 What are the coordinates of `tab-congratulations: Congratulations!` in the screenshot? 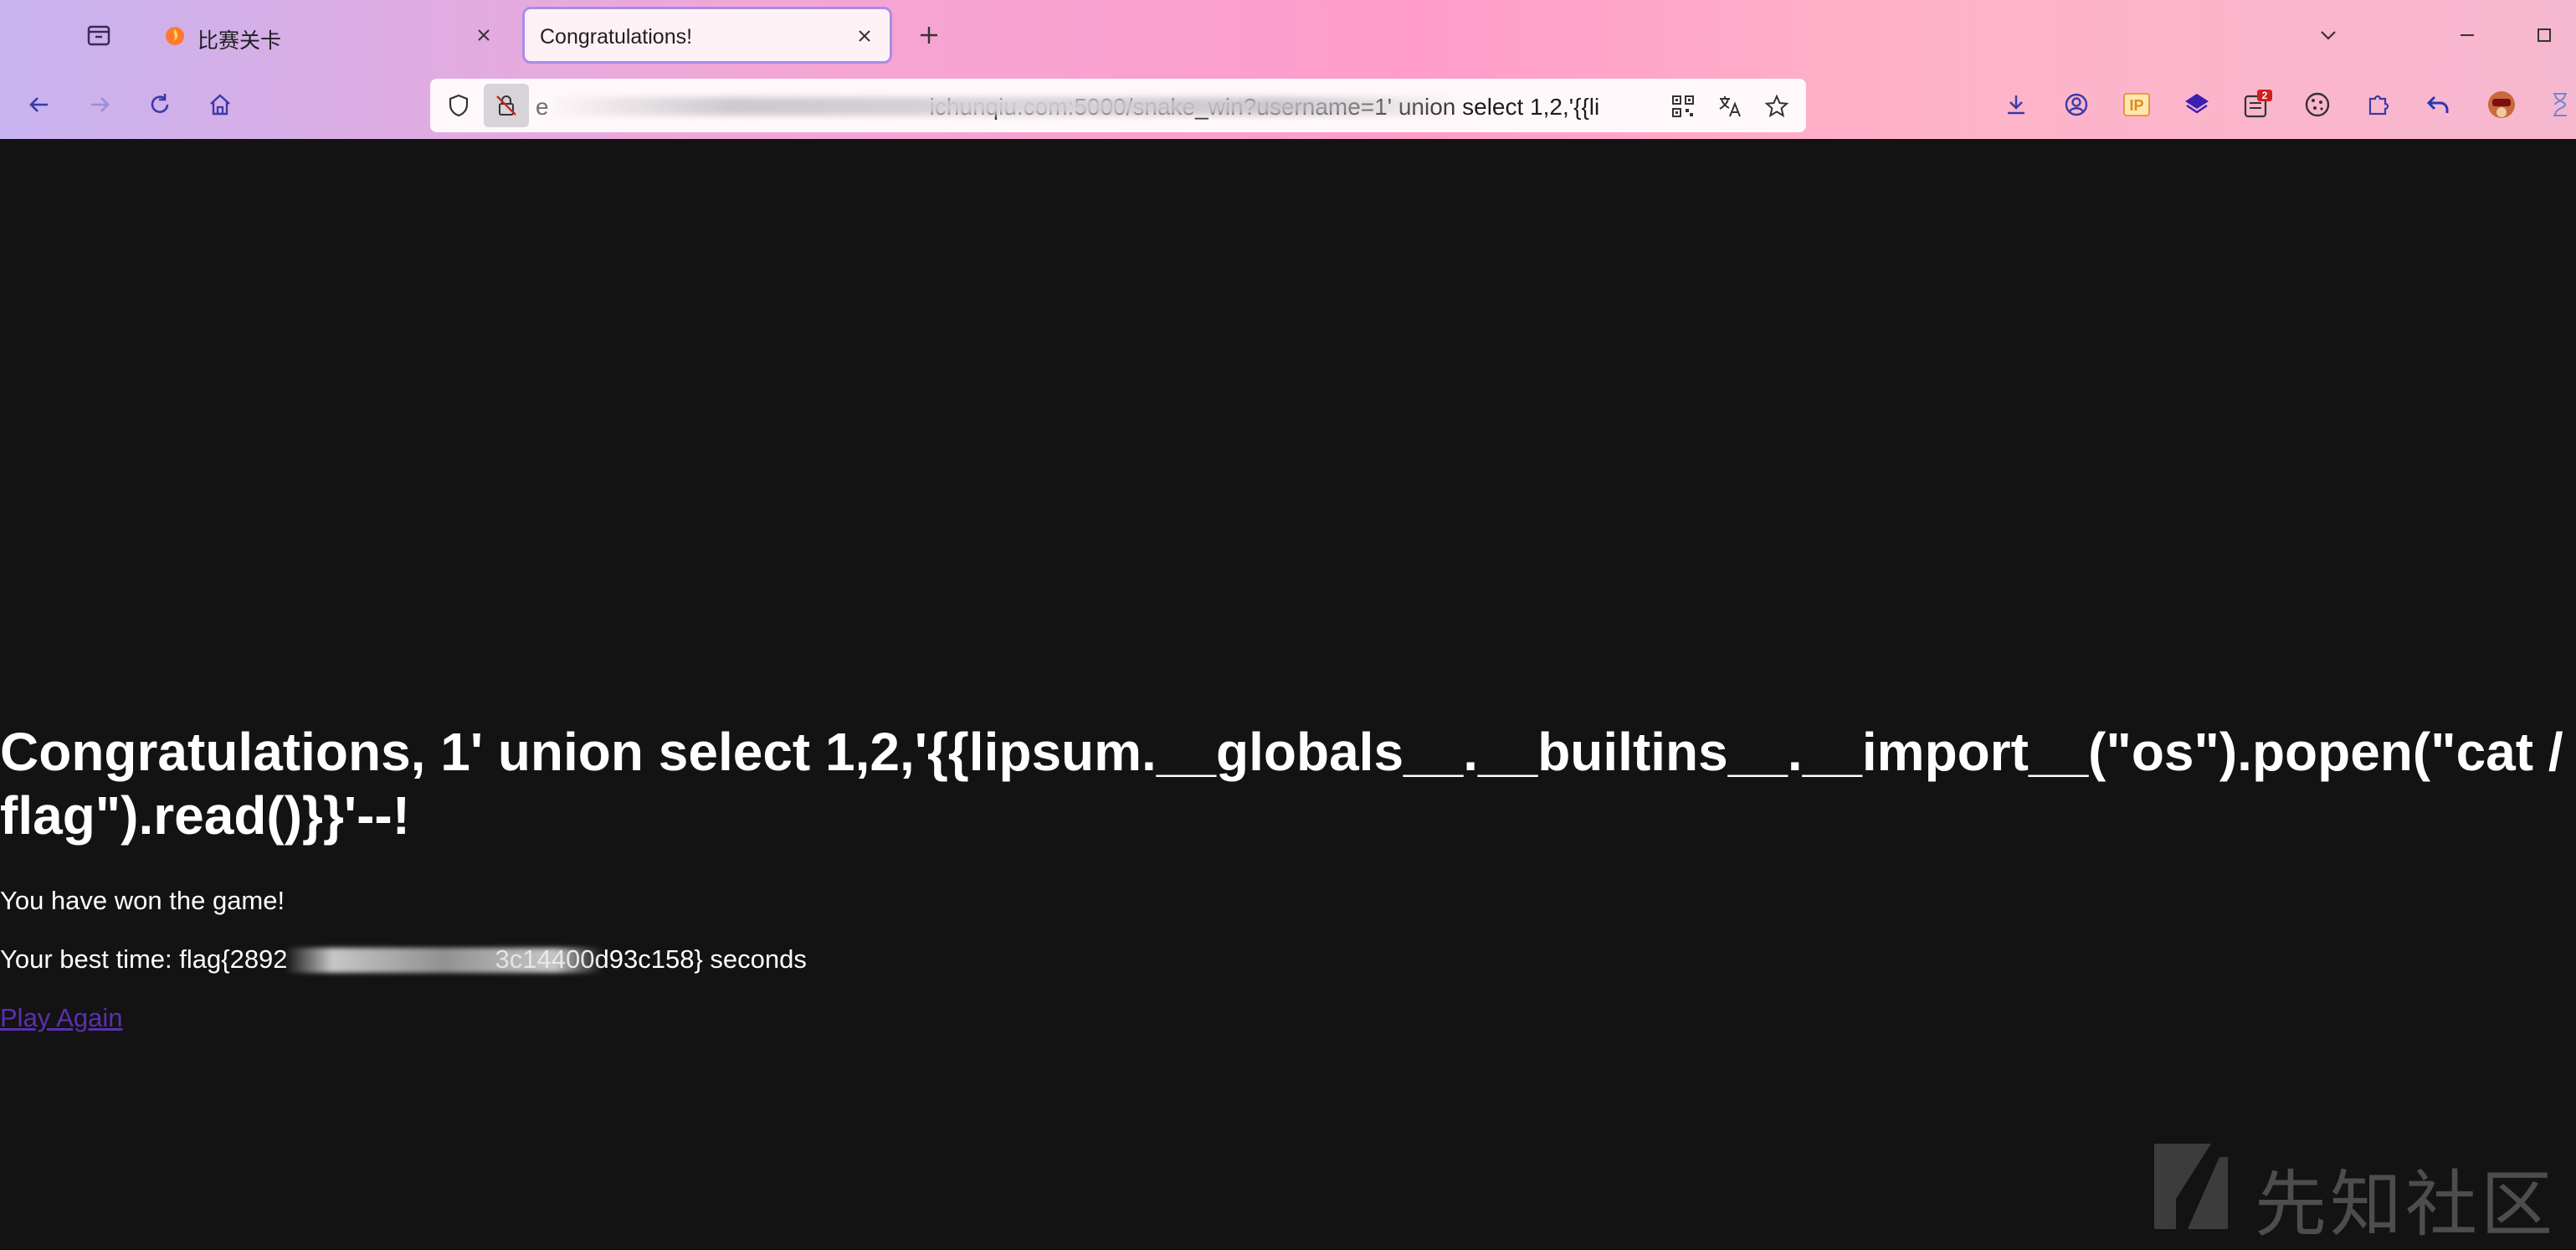 It's located at (707, 35).